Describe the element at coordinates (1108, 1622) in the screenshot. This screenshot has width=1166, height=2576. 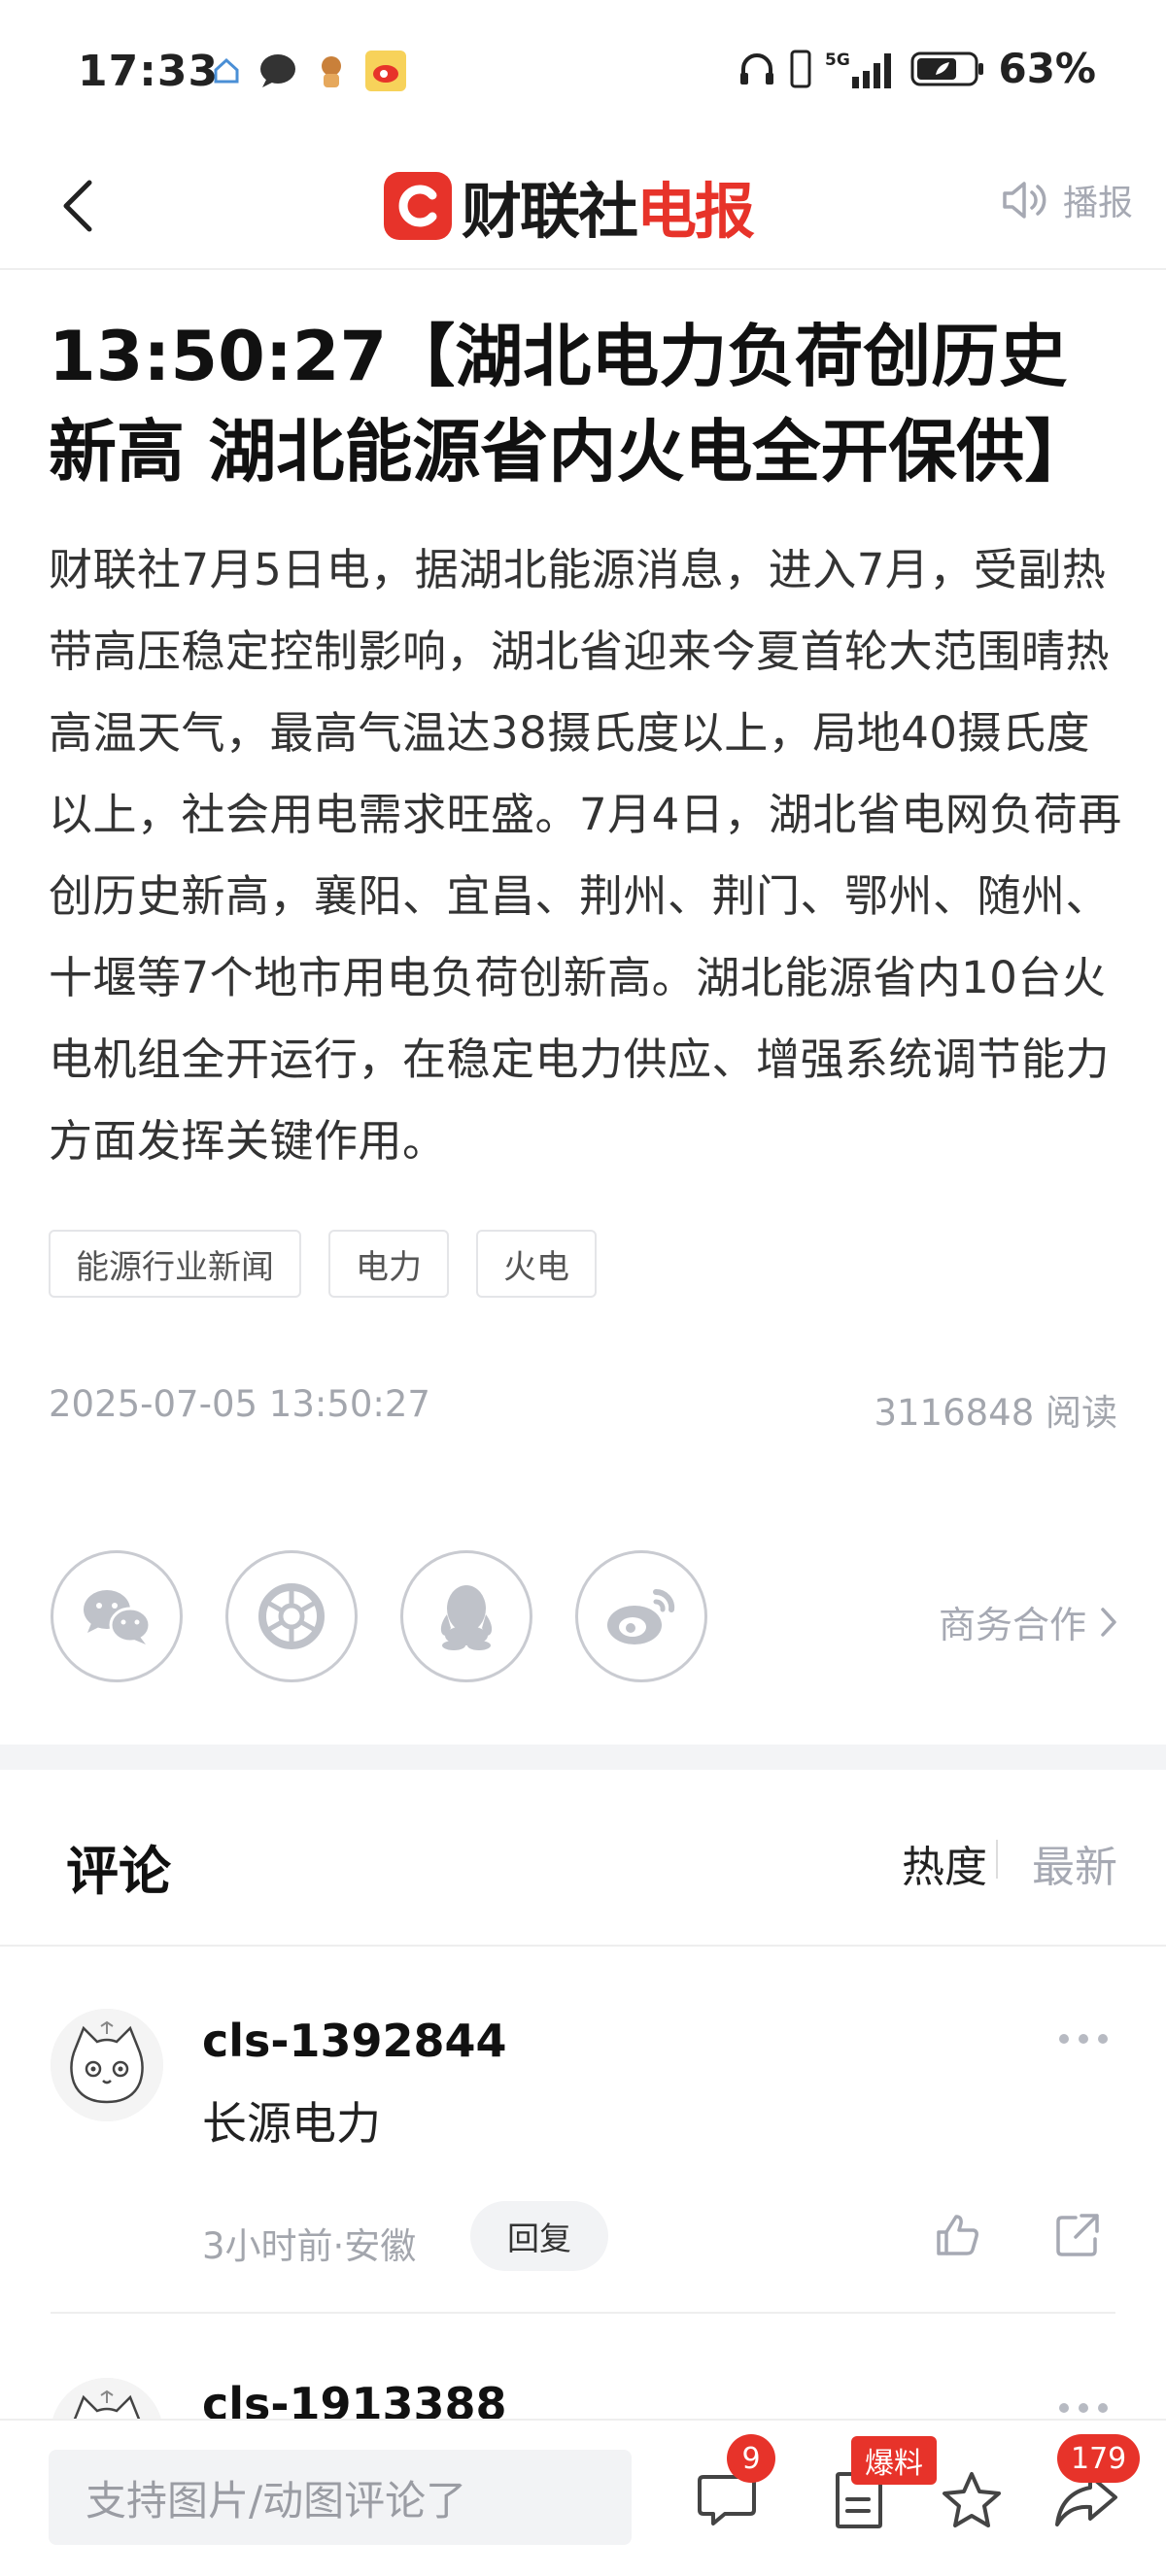
I see `chevron-right-icon` at that location.